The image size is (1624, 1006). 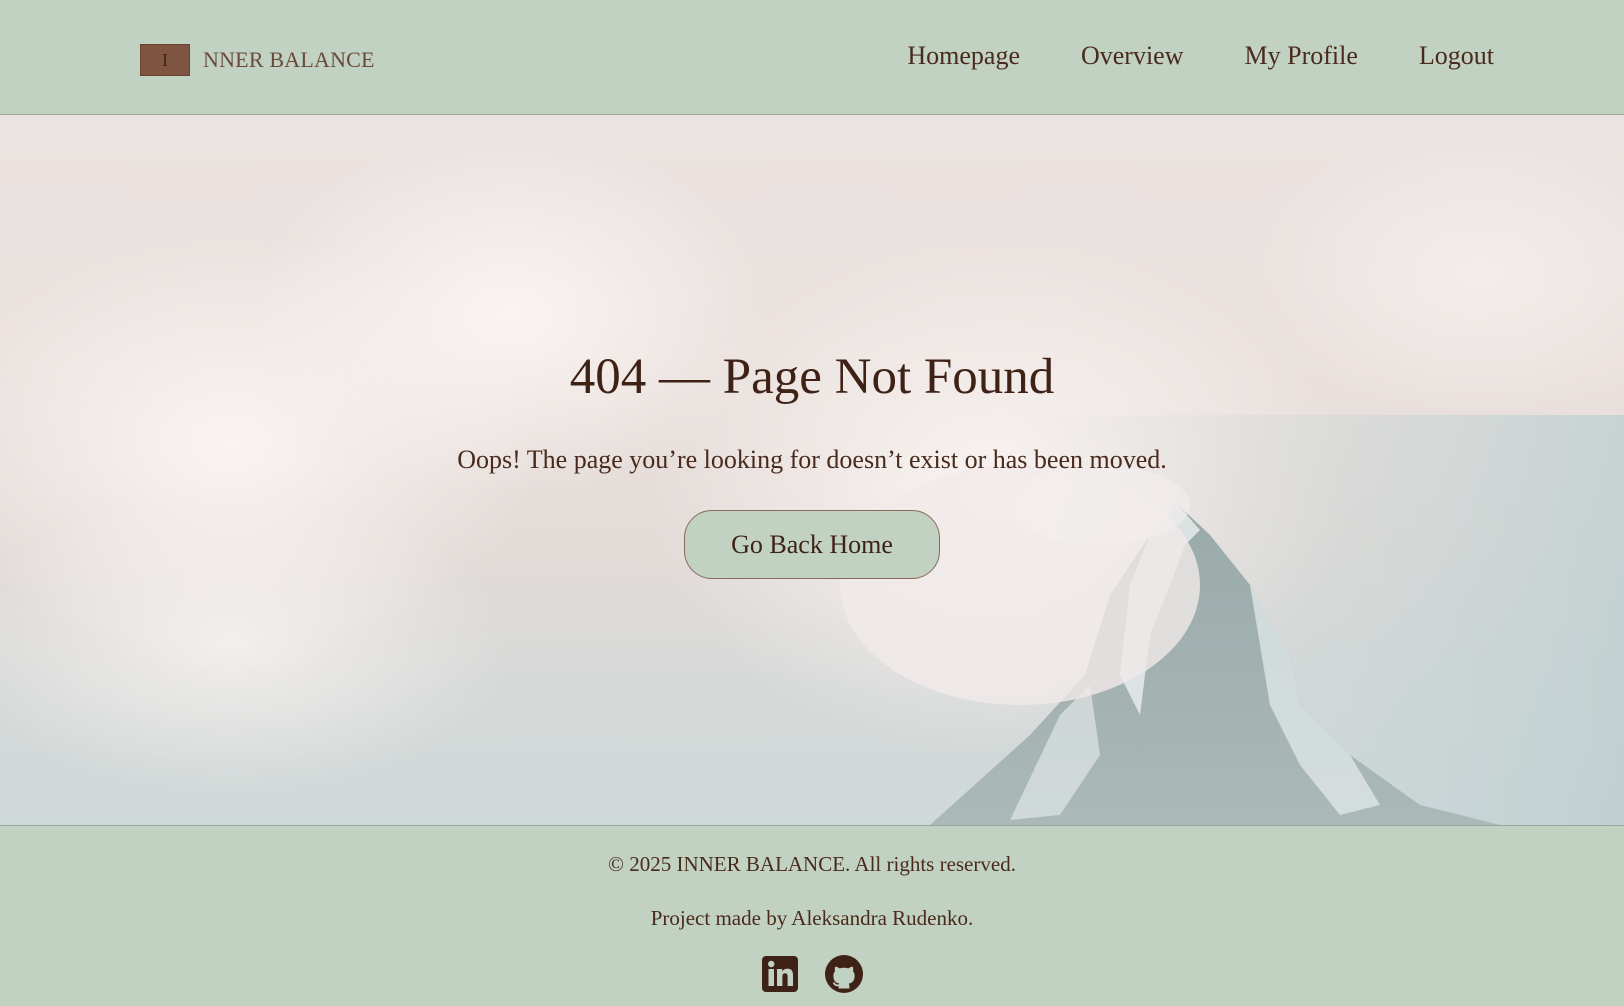 I want to click on logo-mark: I, so click(x=165, y=60).